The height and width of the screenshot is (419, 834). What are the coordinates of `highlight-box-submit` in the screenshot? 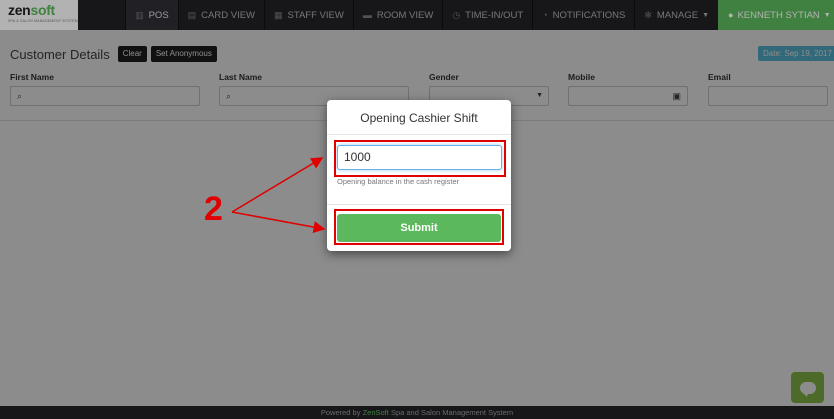 It's located at (419, 227).